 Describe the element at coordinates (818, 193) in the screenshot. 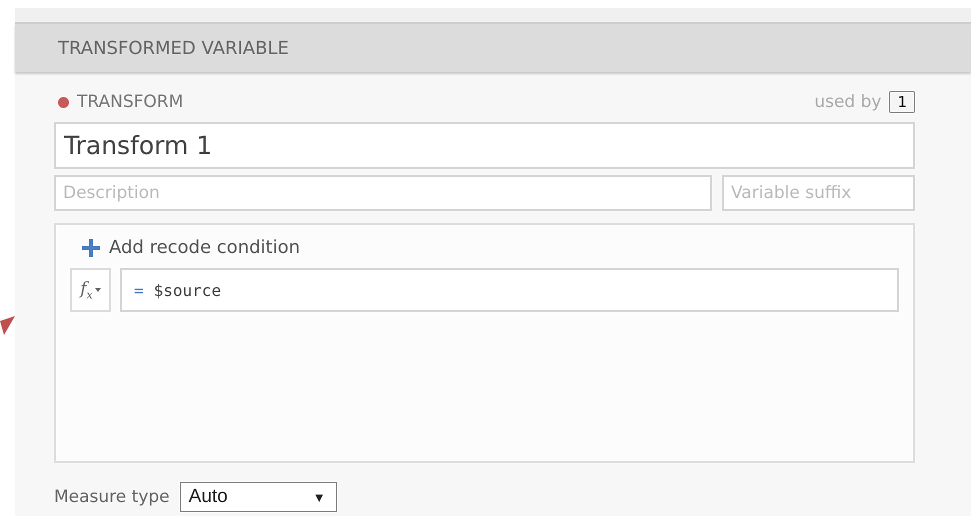

I see `suffix-field: Variable suffix` at that location.